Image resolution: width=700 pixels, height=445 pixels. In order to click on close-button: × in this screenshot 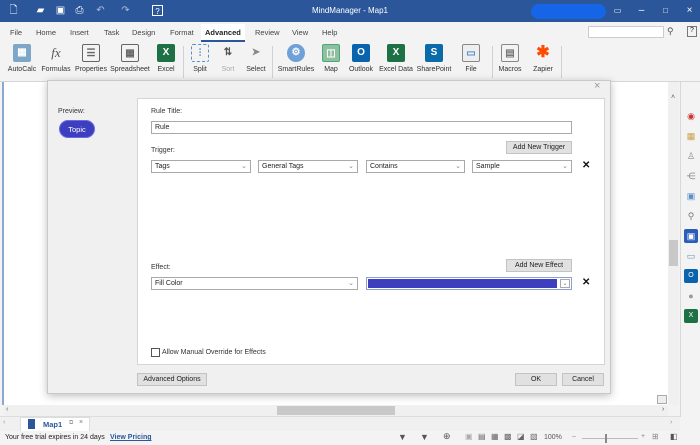, I will do `click(689, 10)`.